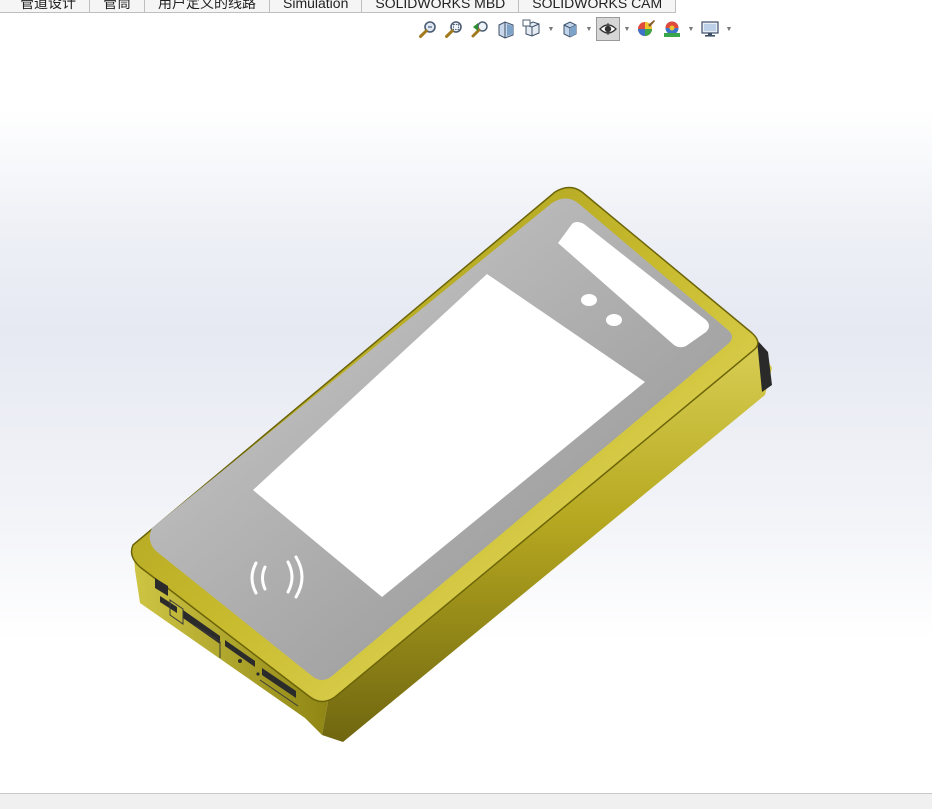 Image resolution: width=932 pixels, height=809 pixels. Describe the element at coordinates (598, 6) in the screenshot. I see `tab-solidworks-cam: SOLIDWORKS CAM` at that location.